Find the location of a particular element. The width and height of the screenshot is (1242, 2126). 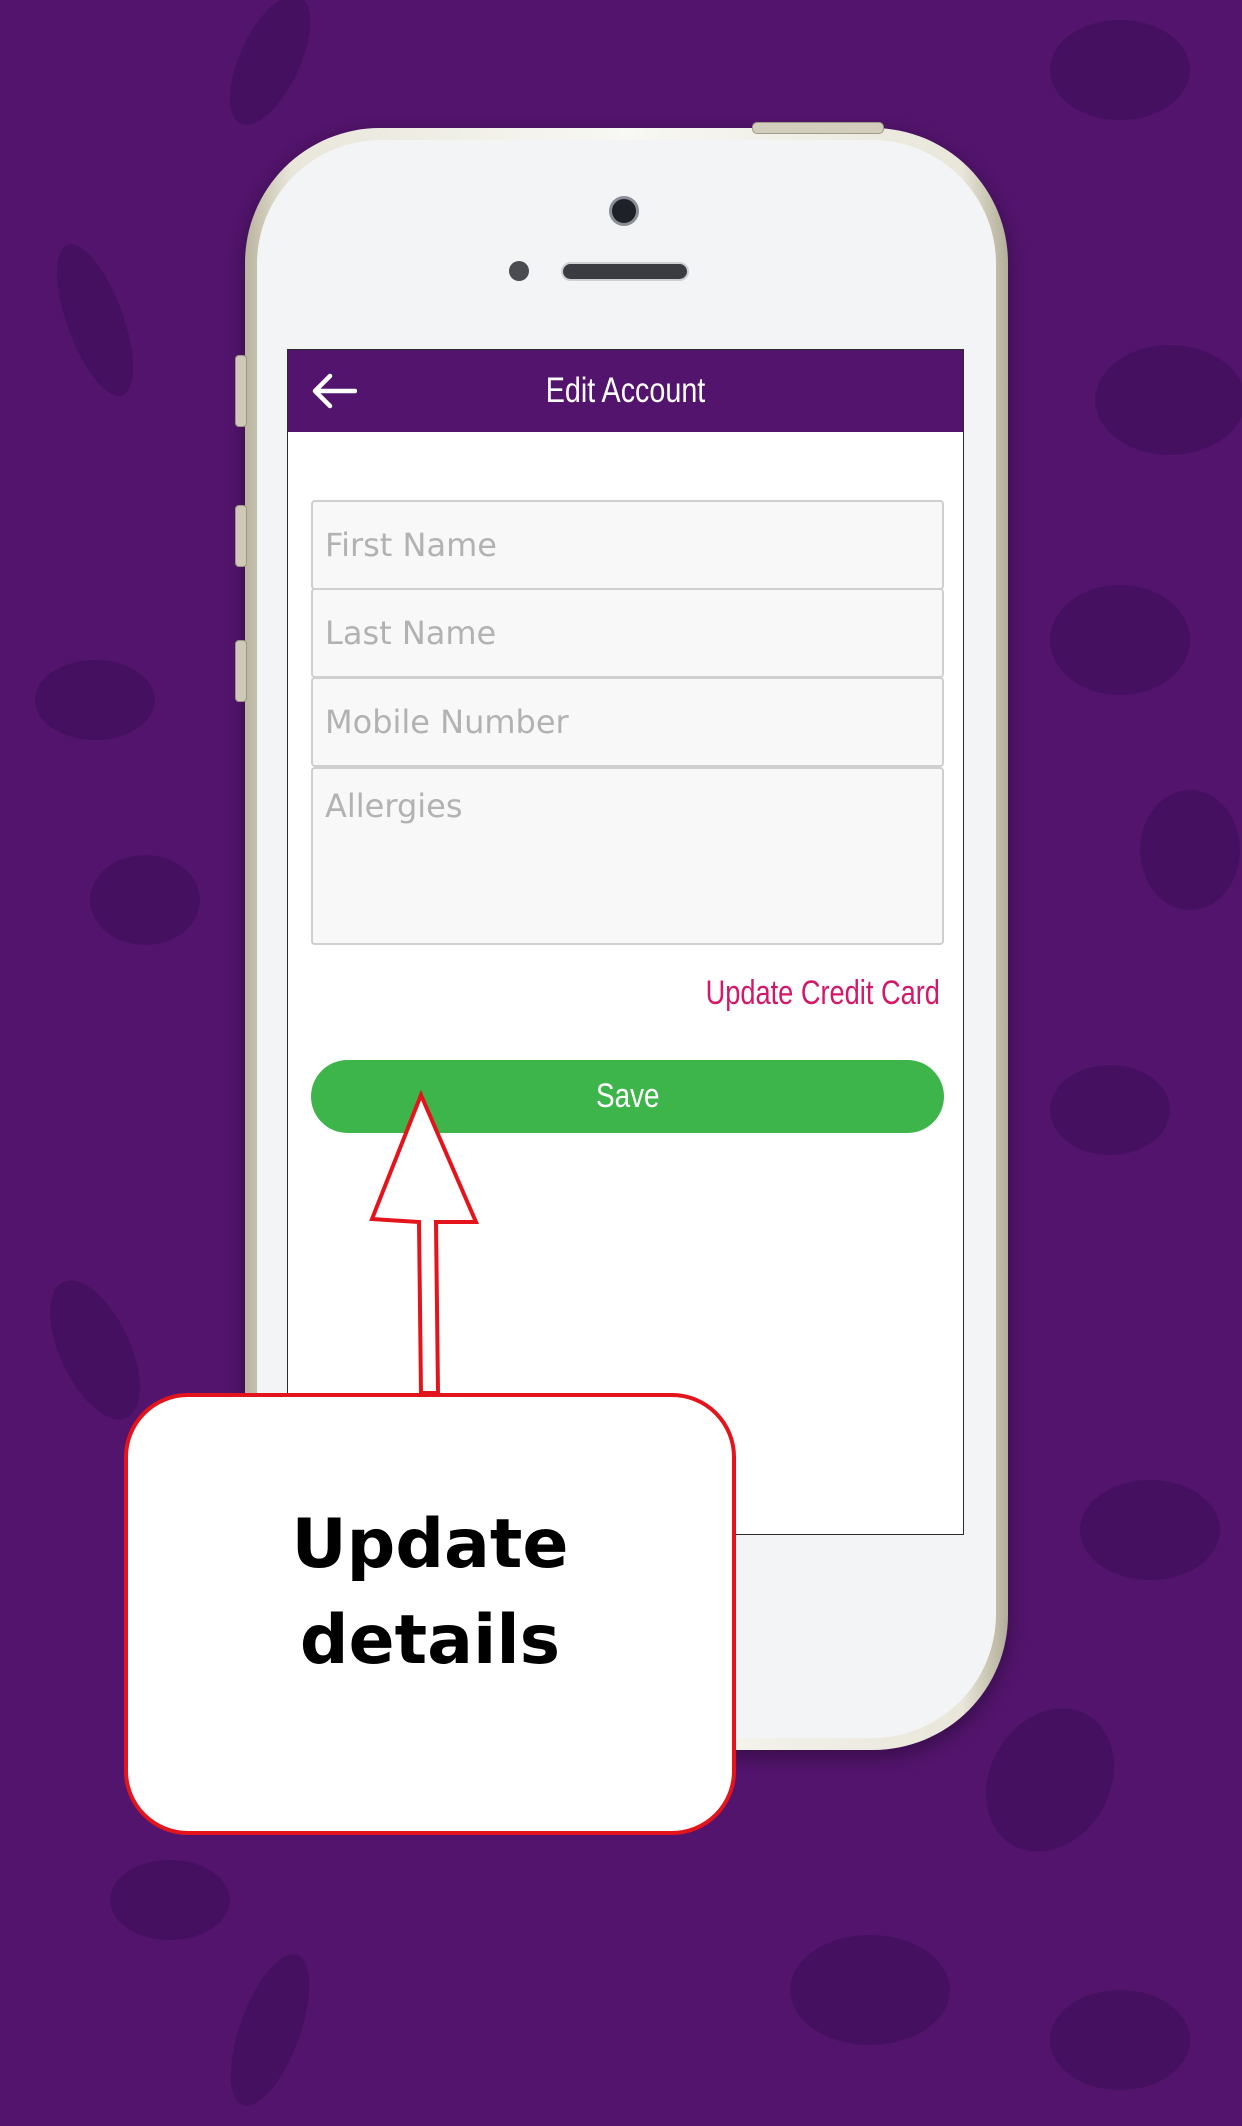

annotation-callout: Update details is located at coordinates (430, 1614).